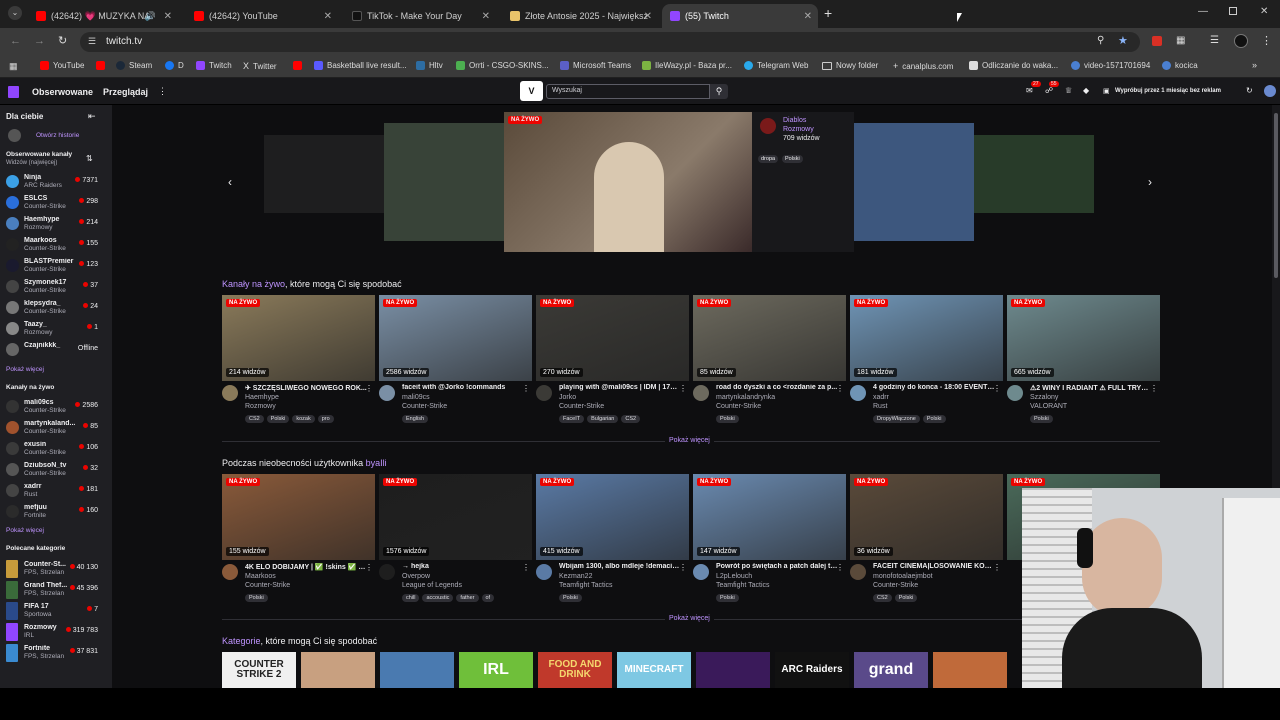  What do you see at coordinates (53, 491) in the screenshot?
I see `sidebar-channel-row: xadrr Rust 181` at bounding box center [53, 491].